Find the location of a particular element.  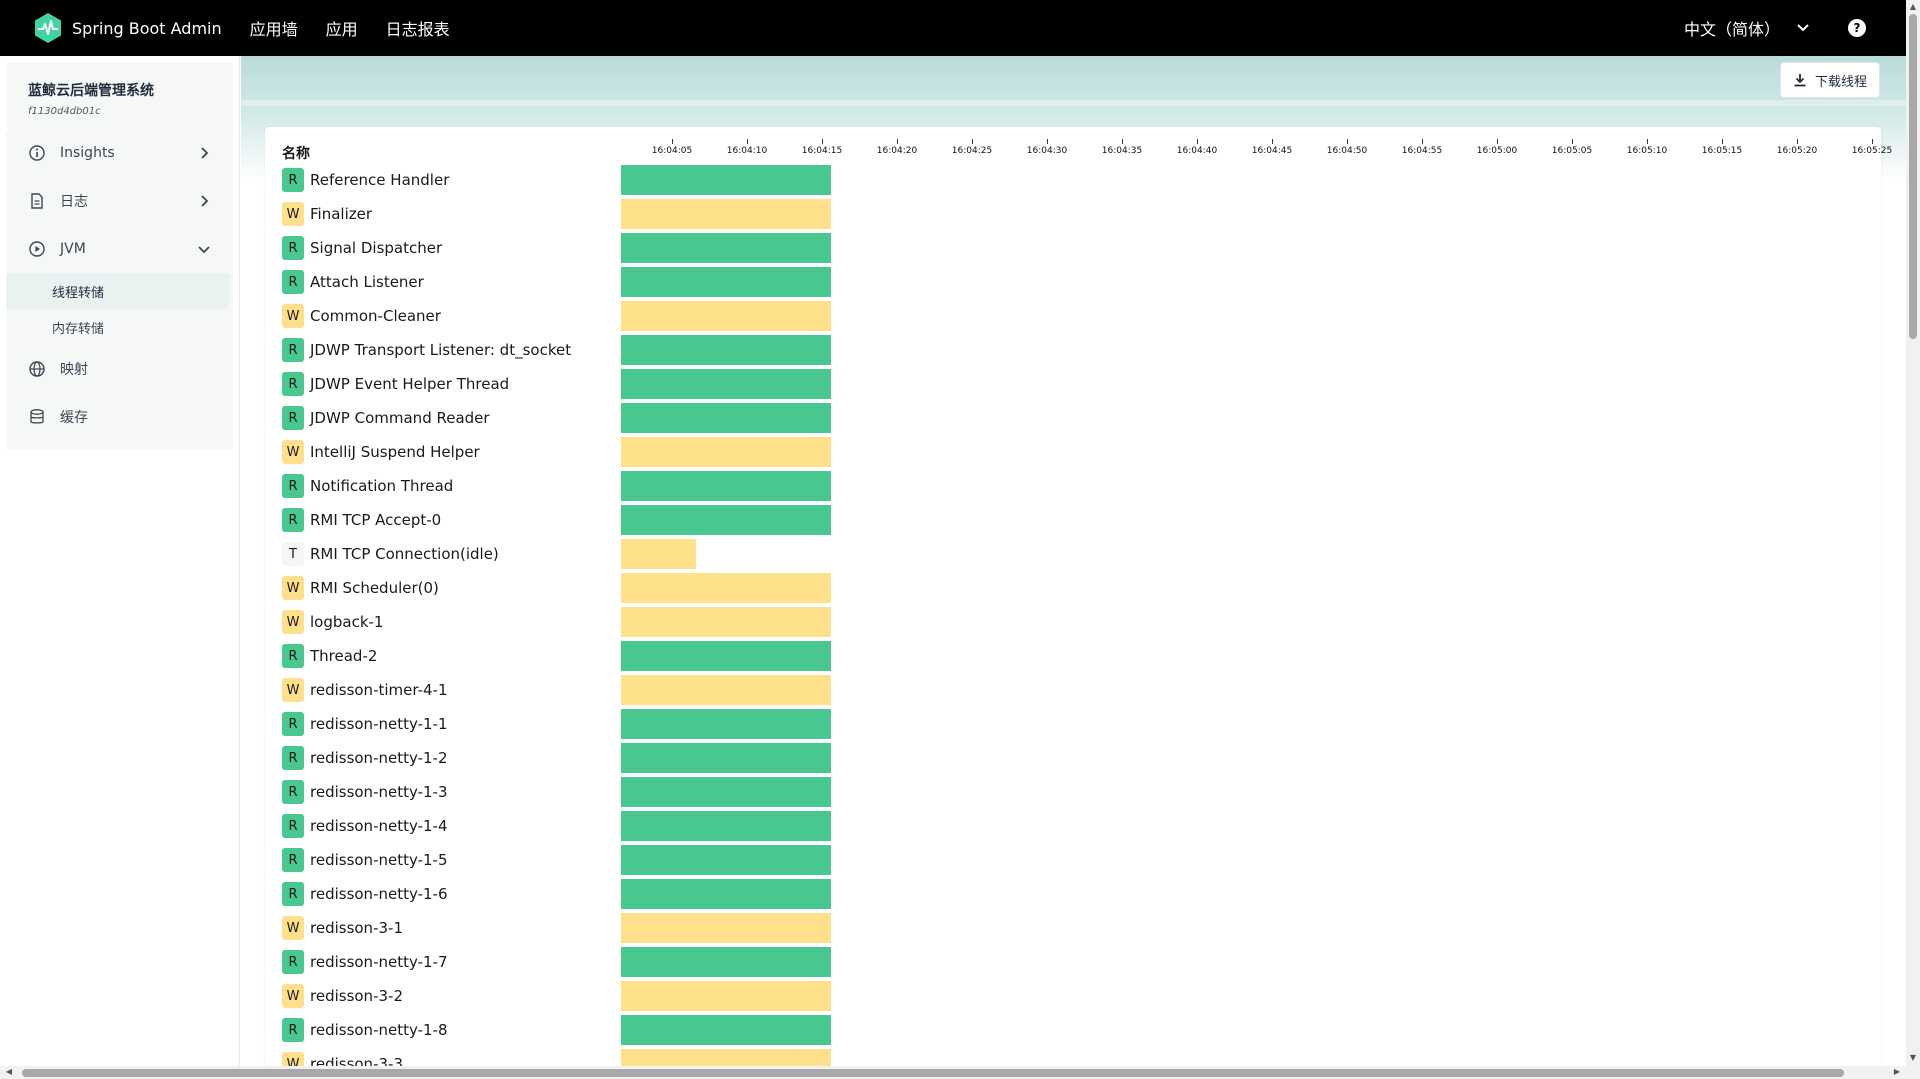

axis-tick-label: 16:05:25 is located at coordinates (1872, 151).